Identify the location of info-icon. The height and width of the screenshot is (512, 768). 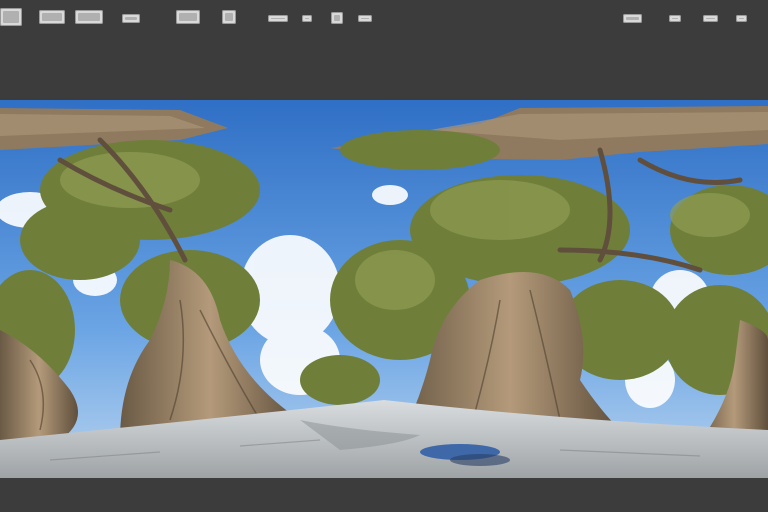
(675, 18).